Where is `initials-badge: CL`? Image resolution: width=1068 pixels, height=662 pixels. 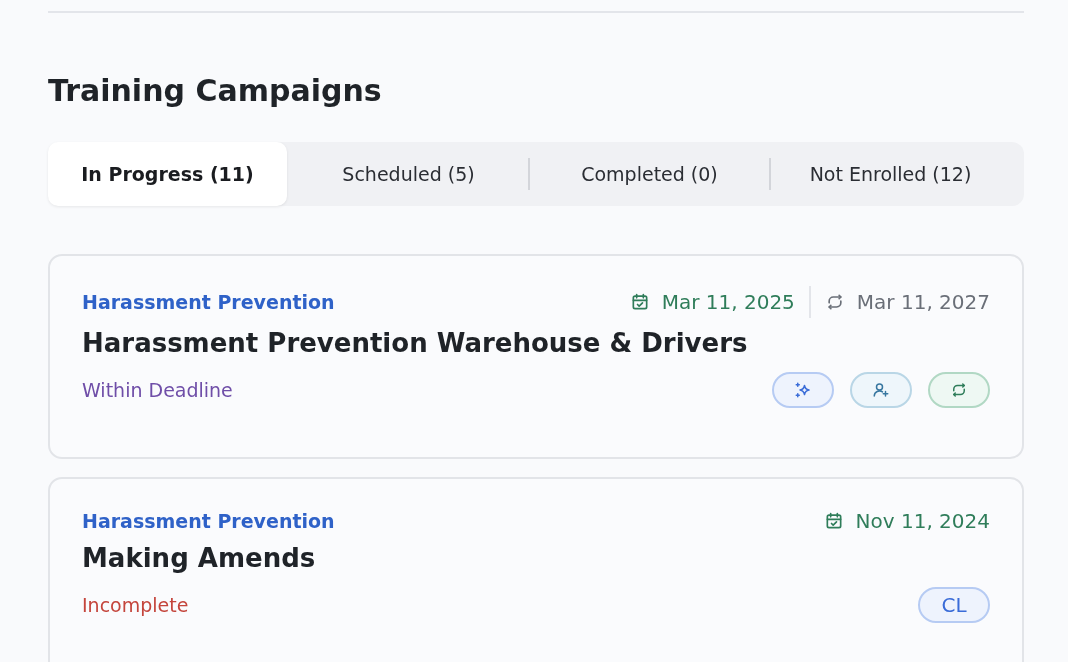 initials-badge: CL is located at coordinates (954, 605).